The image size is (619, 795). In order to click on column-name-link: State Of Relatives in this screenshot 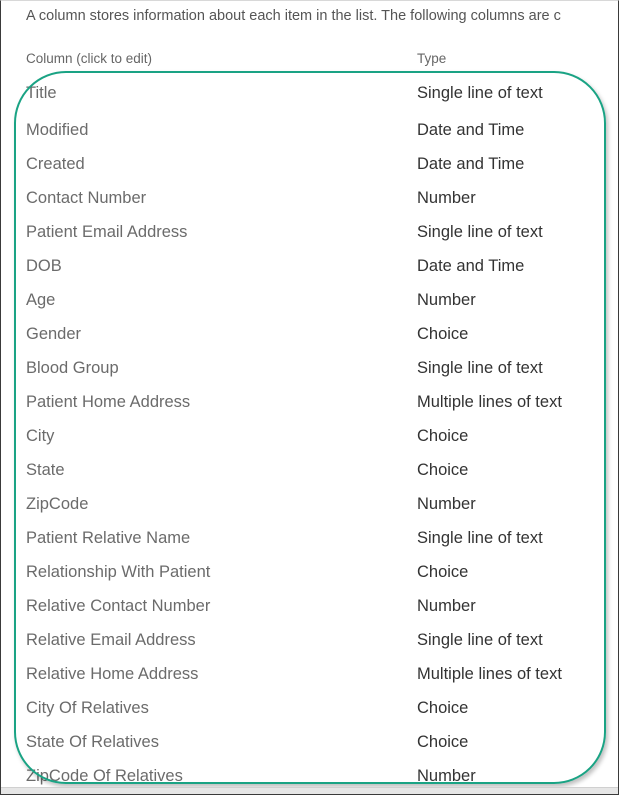, I will do `click(92, 742)`.